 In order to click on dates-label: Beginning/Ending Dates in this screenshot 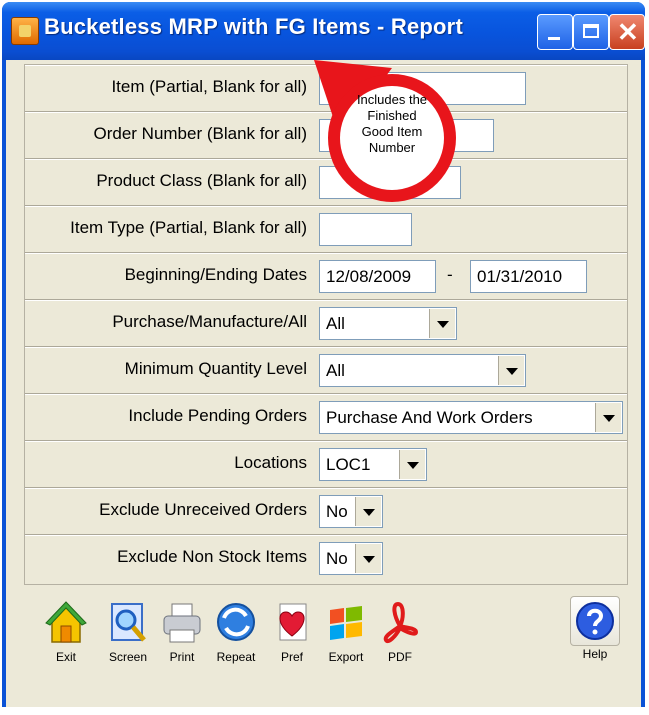, I will do `click(215, 274)`.